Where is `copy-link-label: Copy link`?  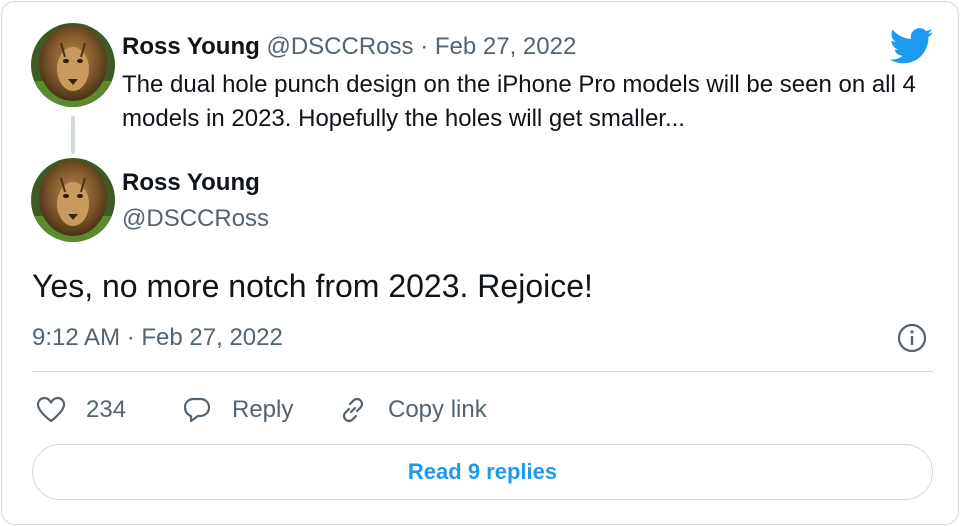 copy-link-label: Copy link is located at coordinates (437, 409).